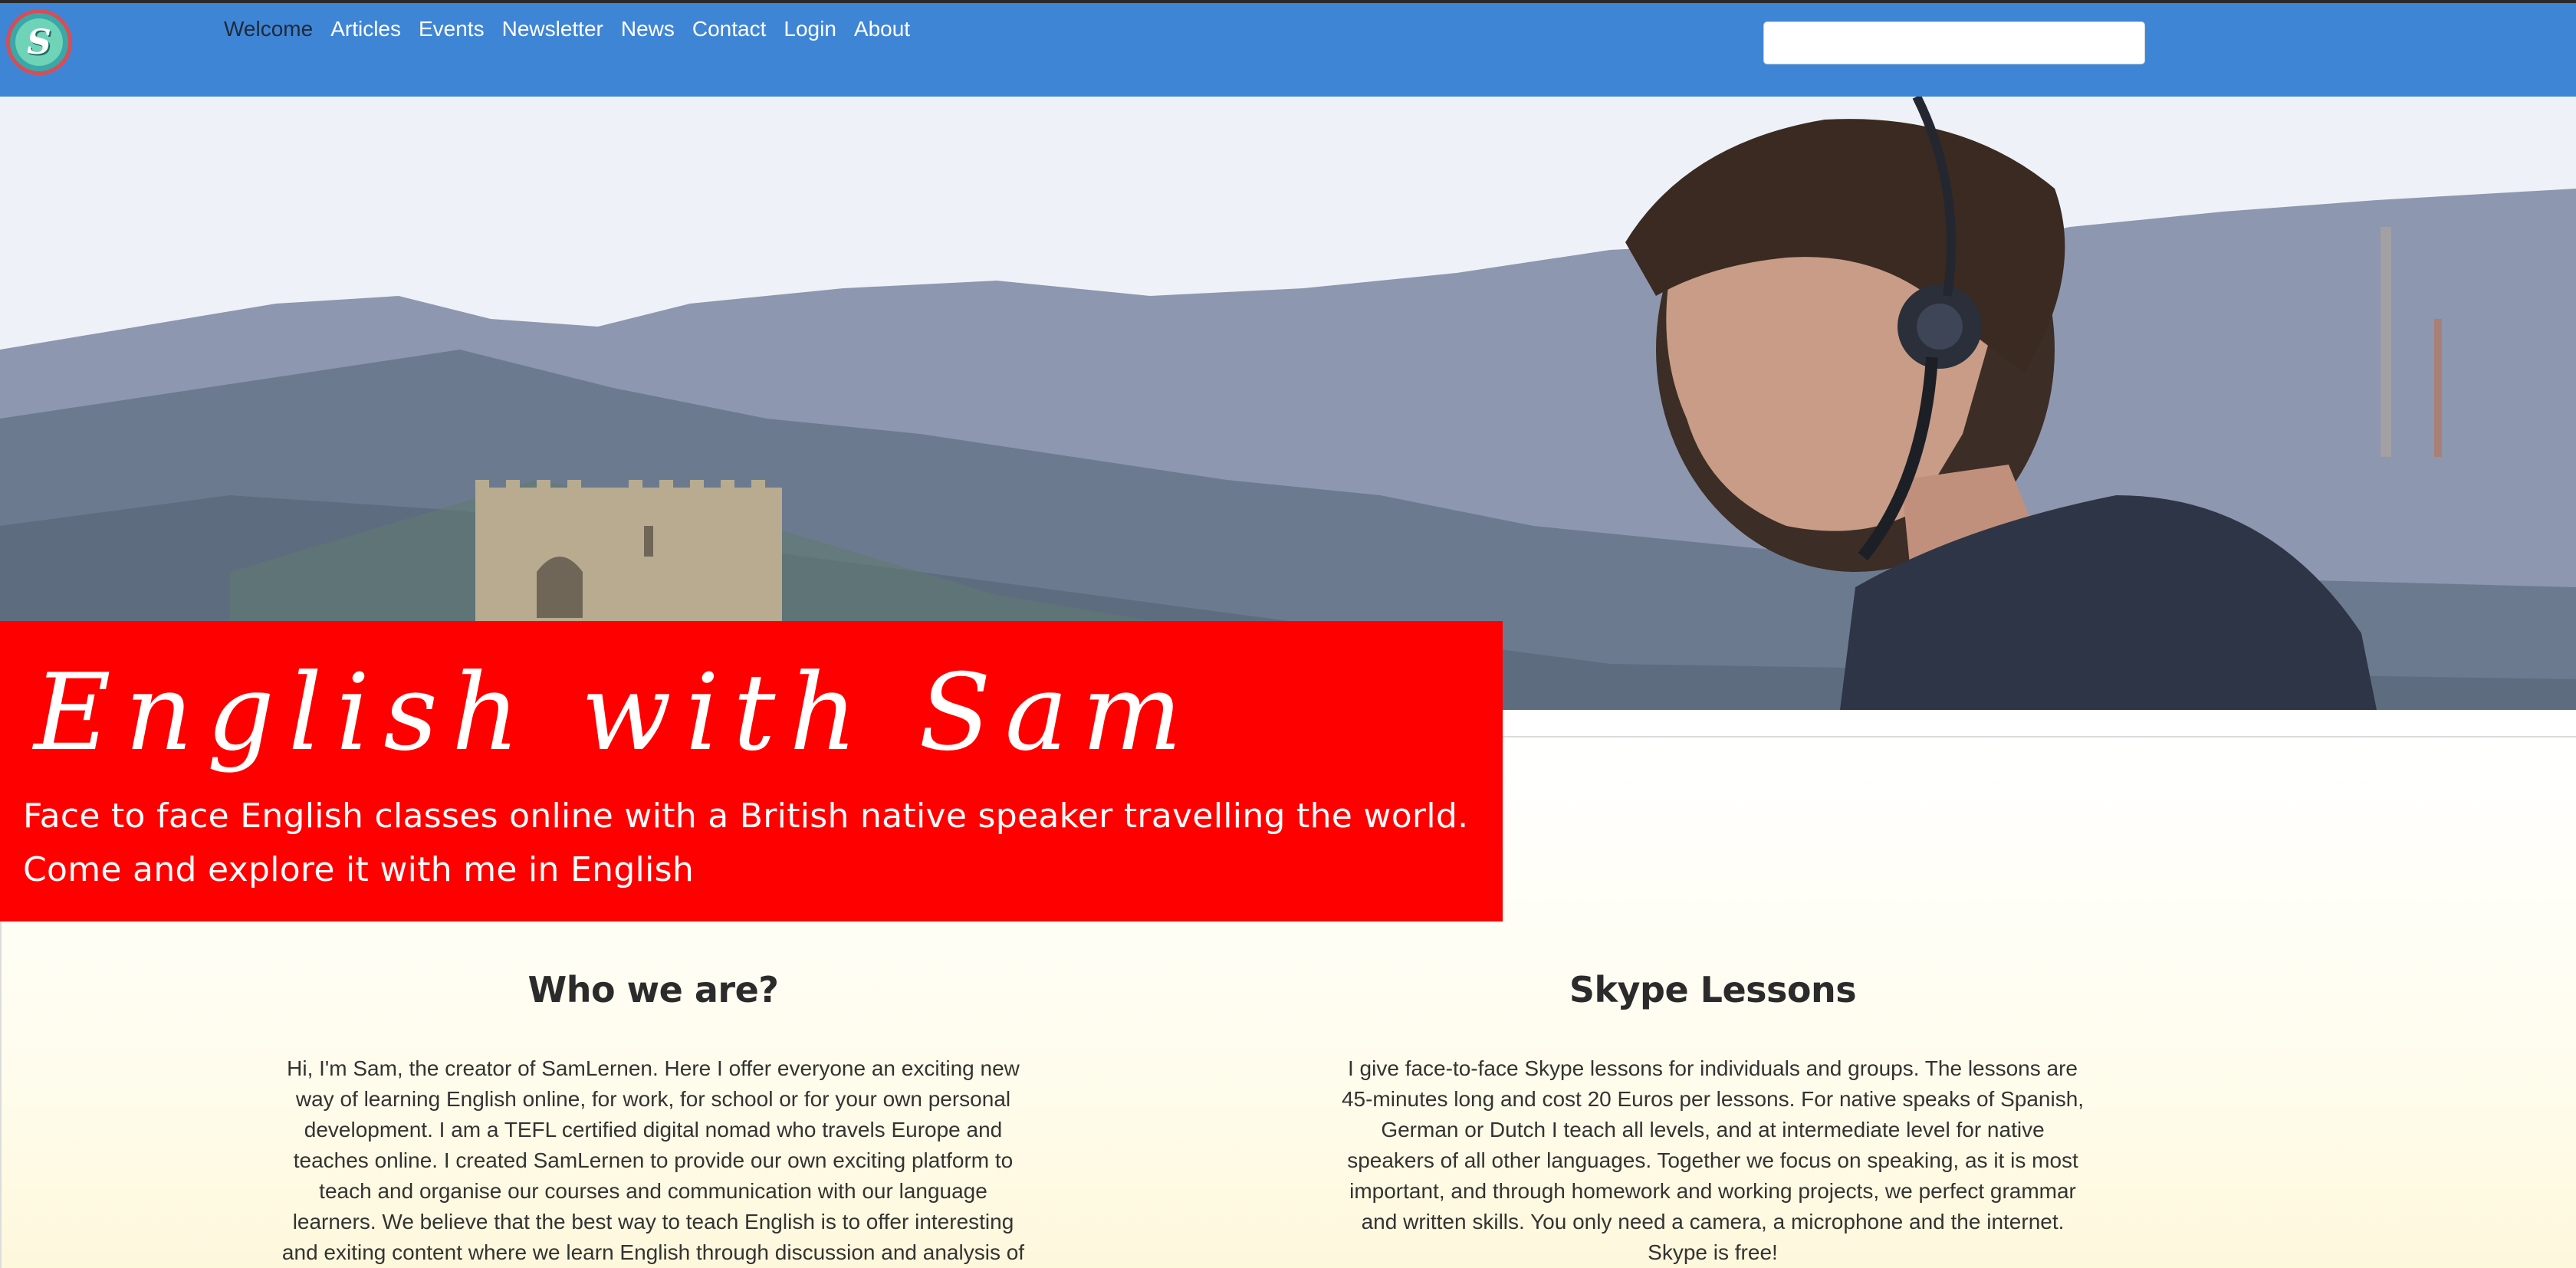  What do you see at coordinates (810, 29) in the screenshot?
I see `nav-login: Login` at bounding box center [810, 29].